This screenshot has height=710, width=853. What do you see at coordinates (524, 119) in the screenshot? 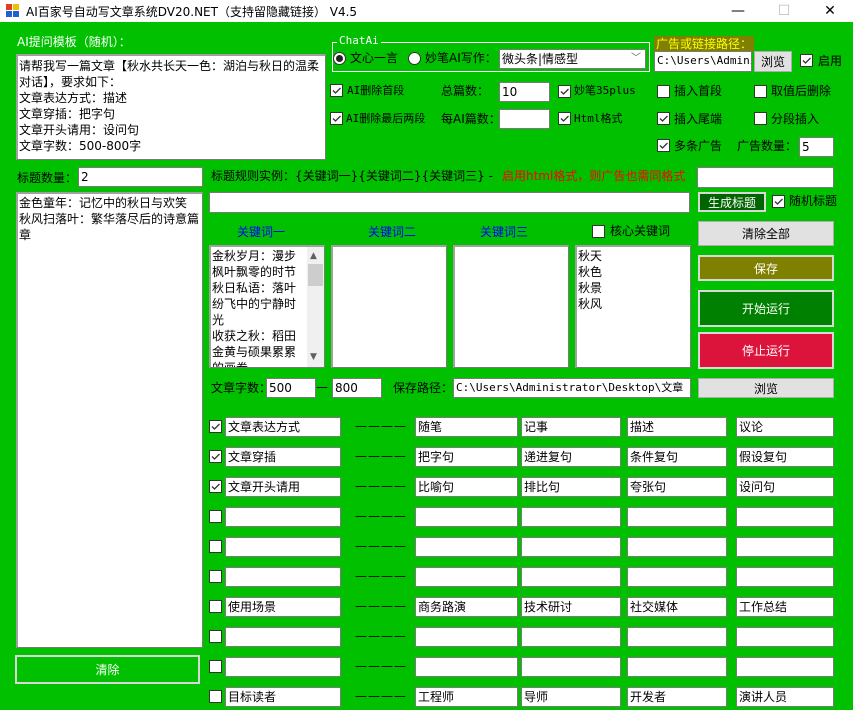
I see `per-ai-input` at bounding box center [524, 119].